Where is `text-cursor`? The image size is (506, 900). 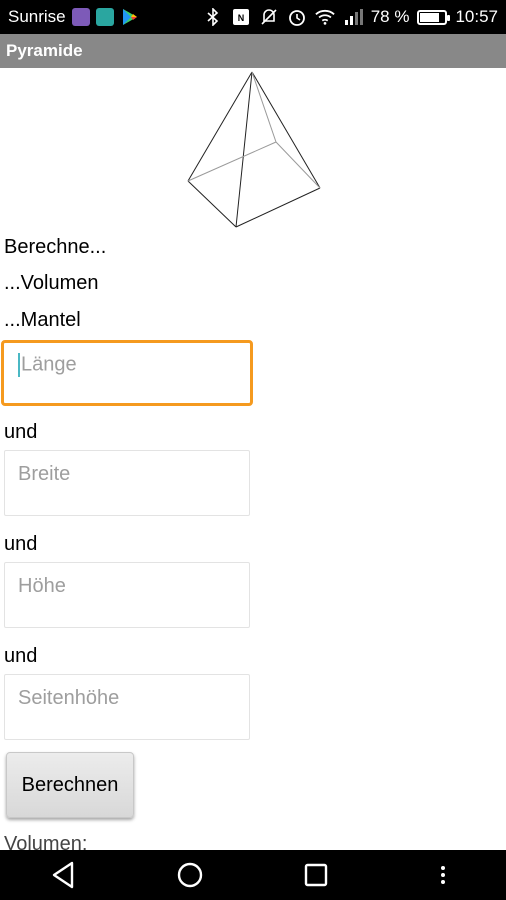 text-cursor is located at coordinates (19, 365).